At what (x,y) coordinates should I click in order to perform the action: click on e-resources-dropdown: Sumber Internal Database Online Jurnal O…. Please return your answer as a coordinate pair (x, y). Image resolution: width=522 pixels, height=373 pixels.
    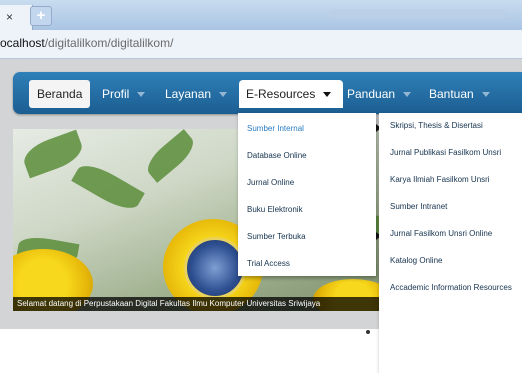
    Looking at the image, I should click on (307, 194).